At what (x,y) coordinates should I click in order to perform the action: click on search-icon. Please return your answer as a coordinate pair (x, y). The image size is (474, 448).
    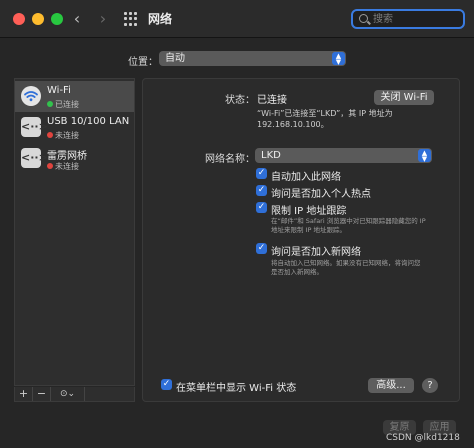
    Looking at the image, I should click on (363, 18).